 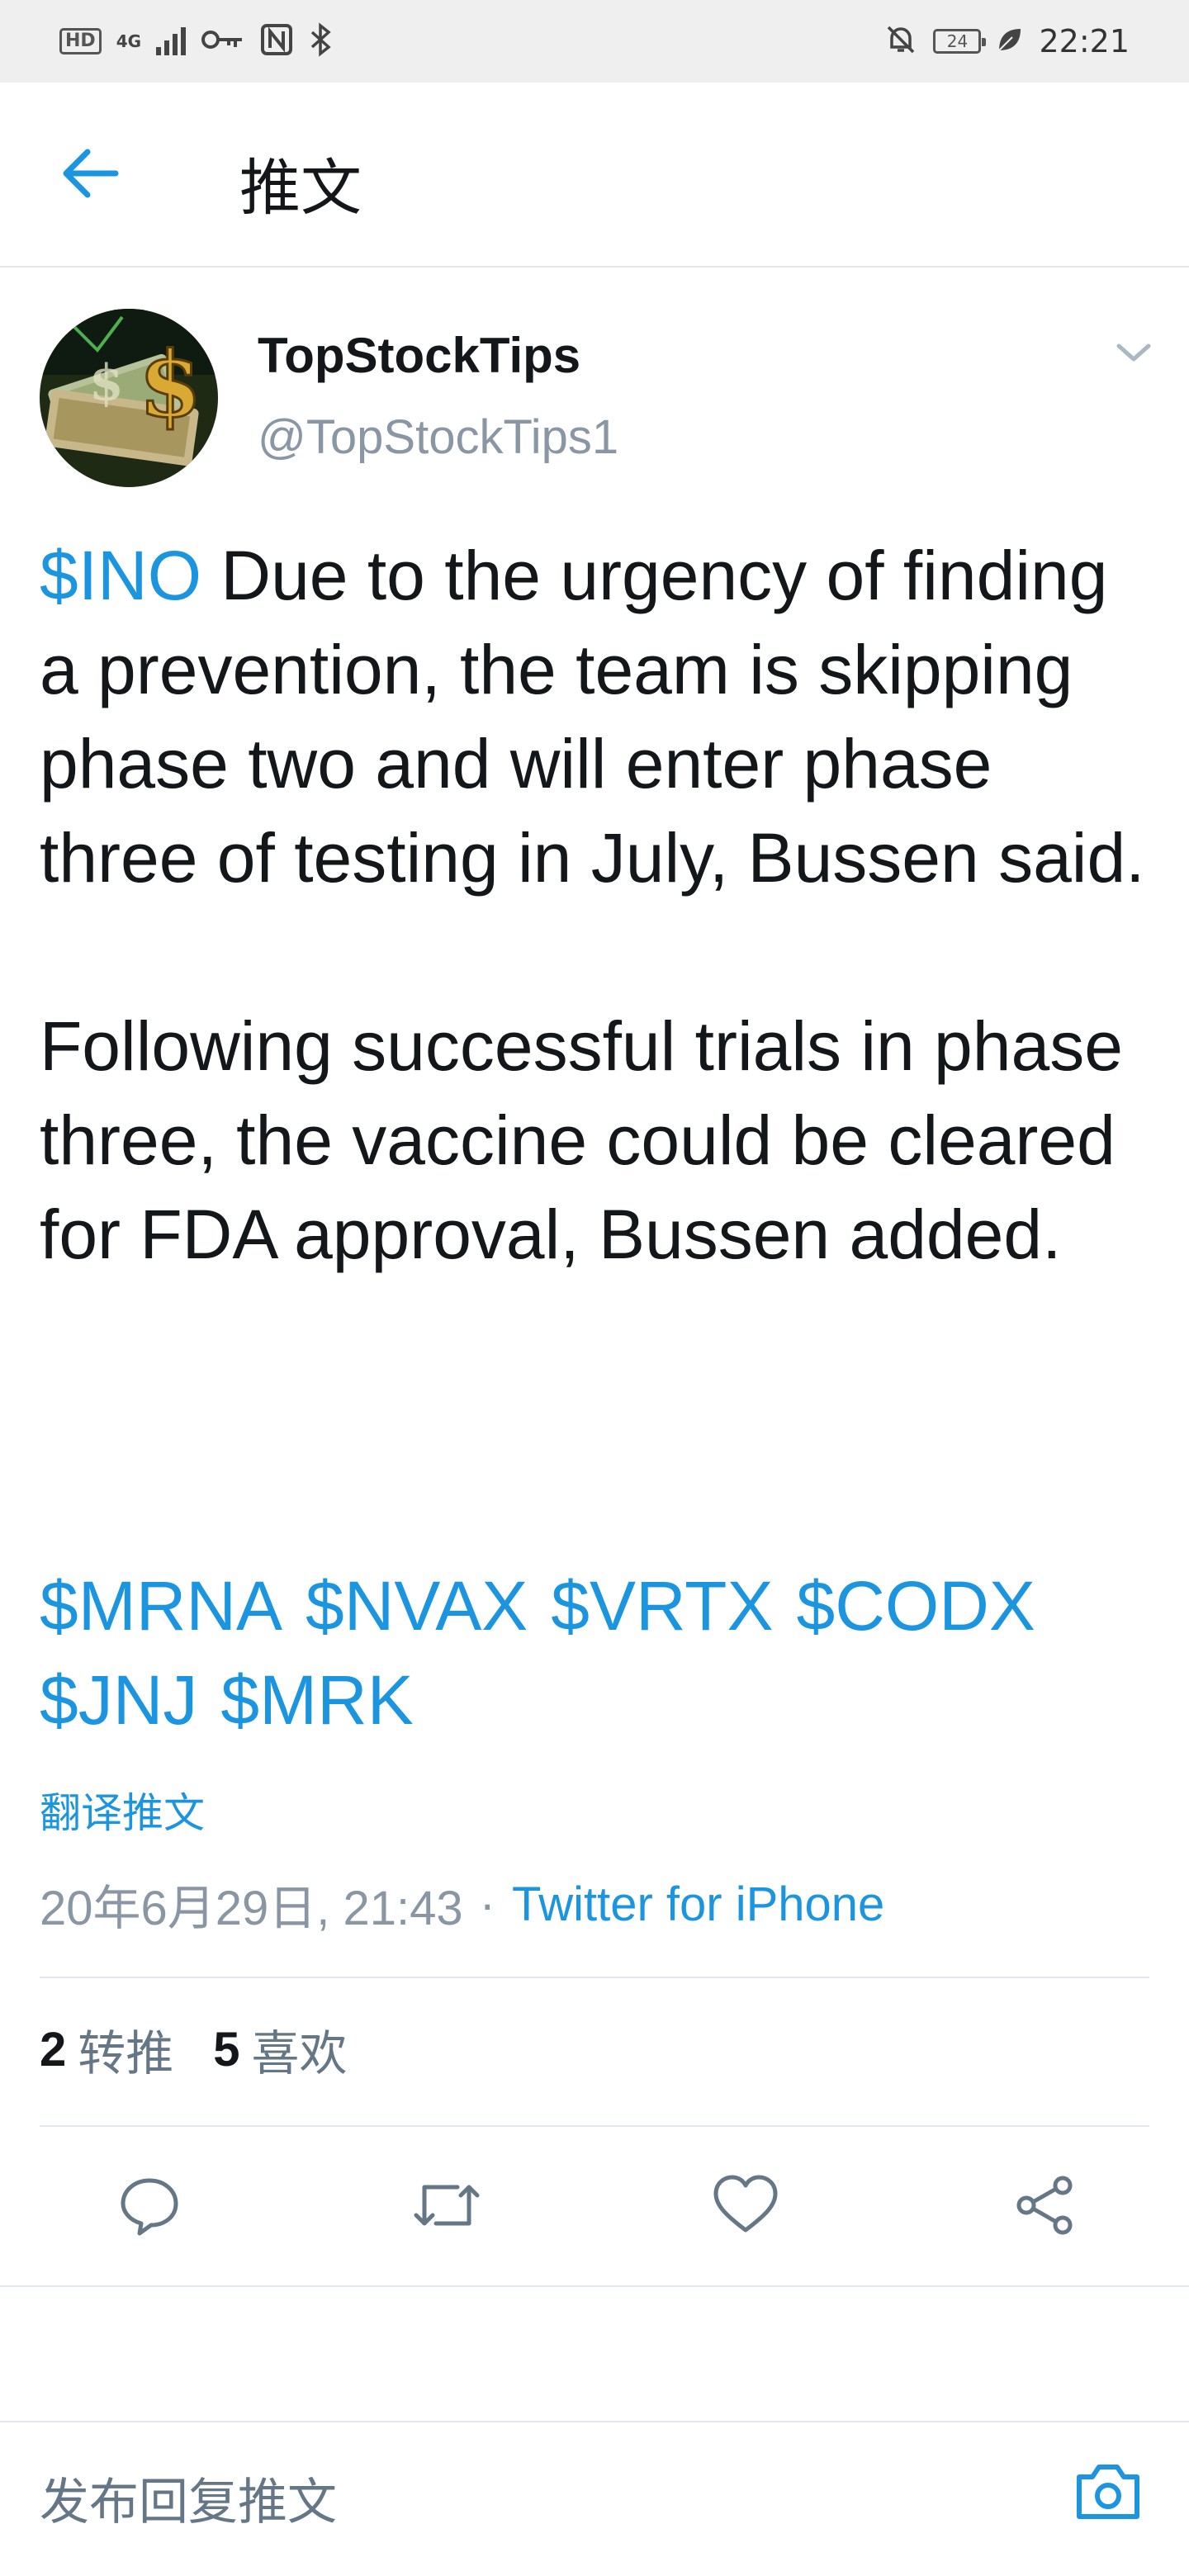 What do you see at coordinates (698, 1904) in the screenshot?
I see `source-link: Twitter for iPhone` at bounding box center [698, 1904].